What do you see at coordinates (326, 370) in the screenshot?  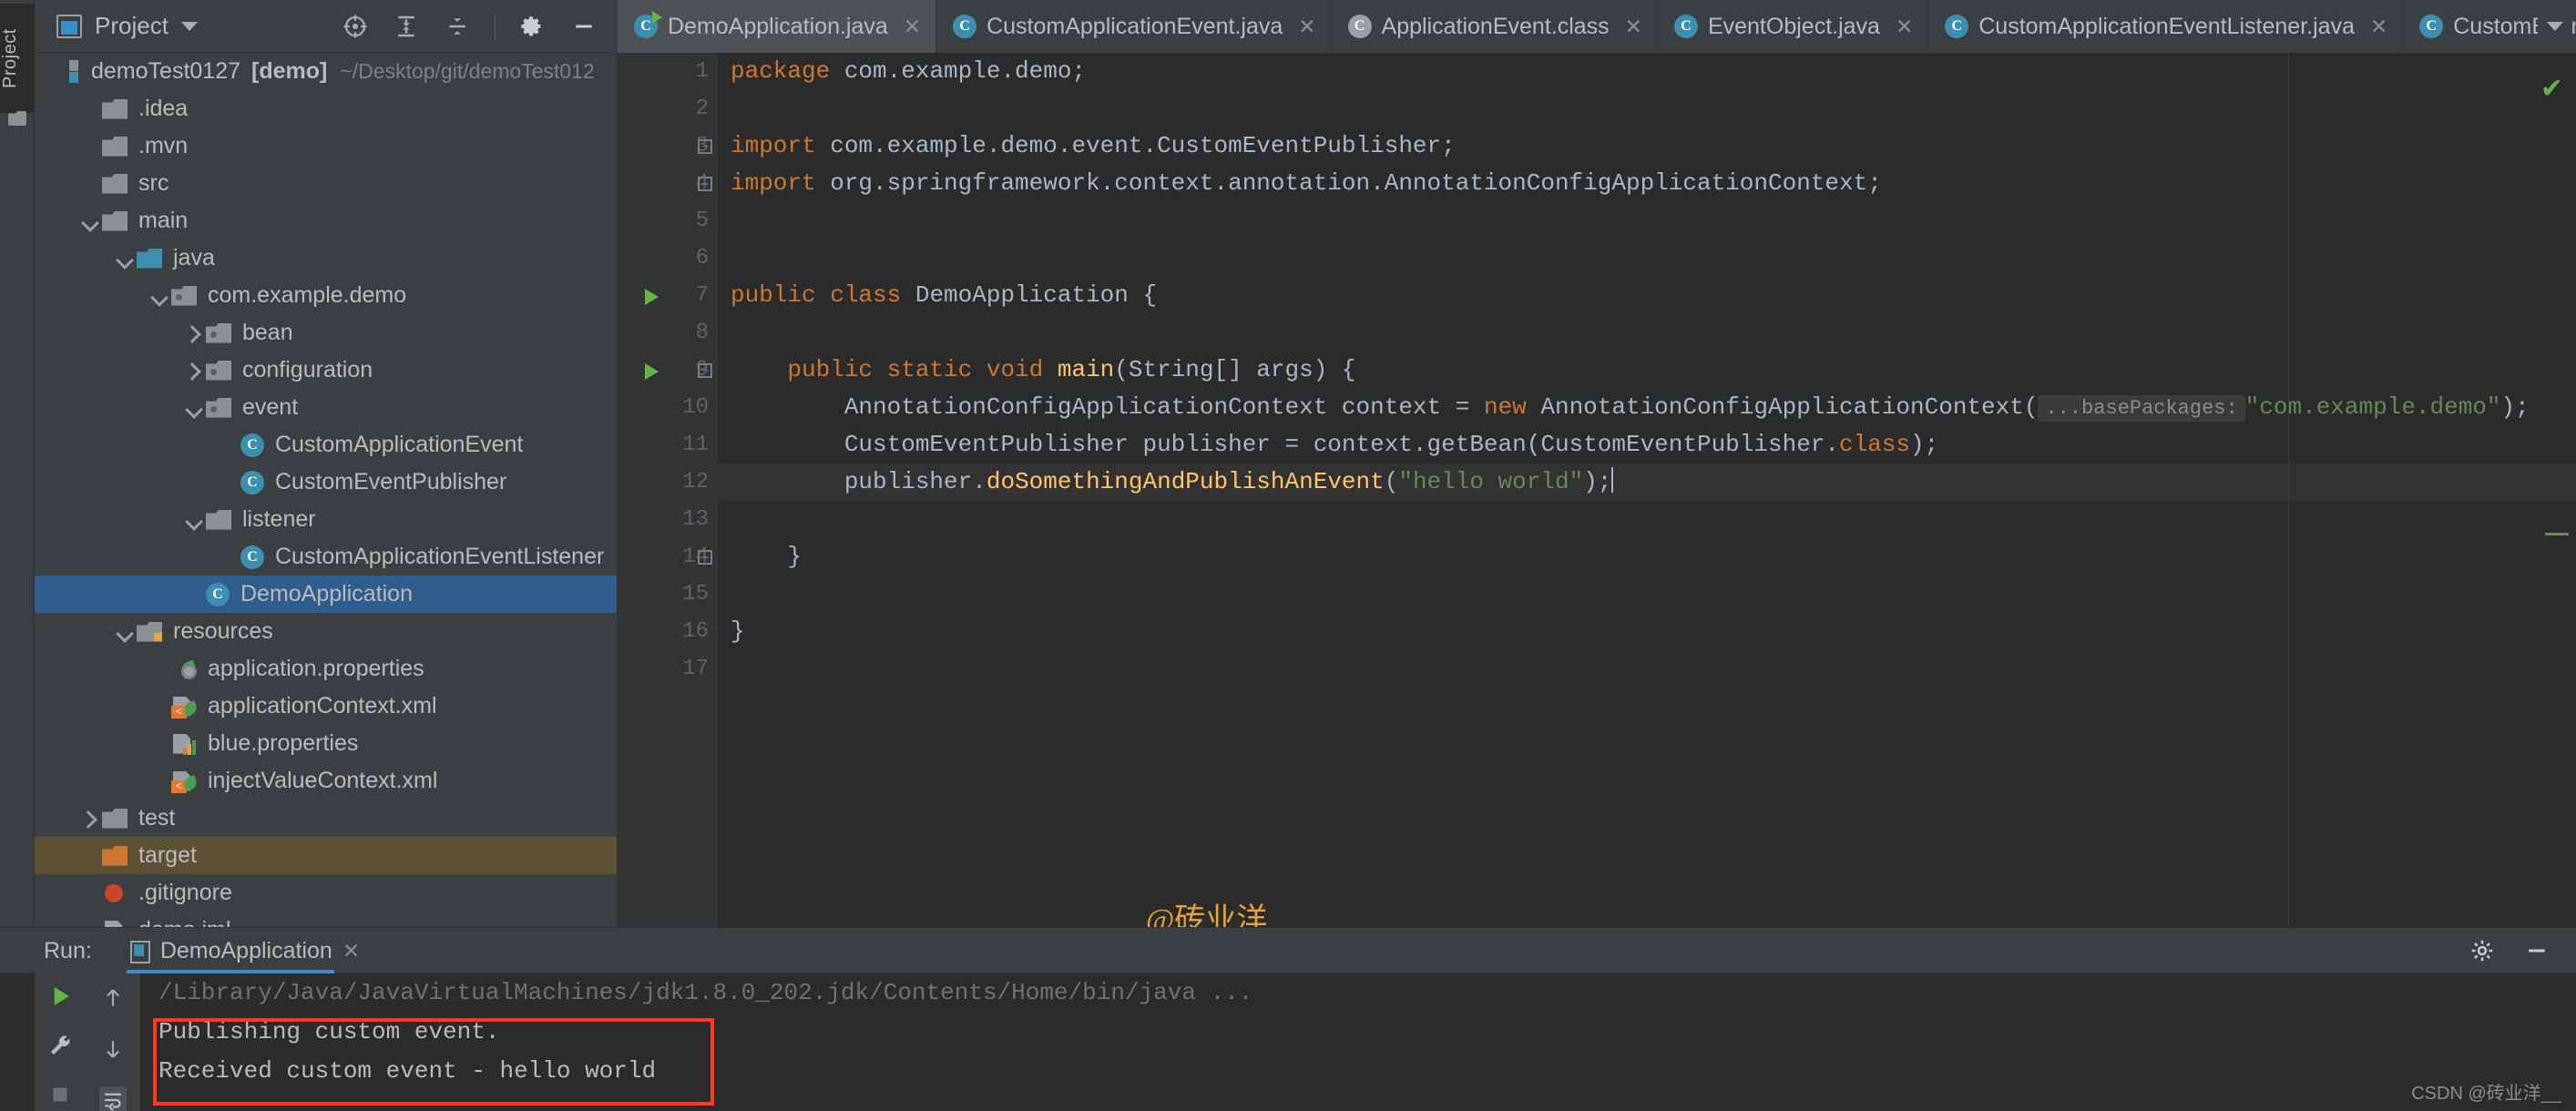 I see `tree-item-configuration: configuration` at bounding box center [326, 370].